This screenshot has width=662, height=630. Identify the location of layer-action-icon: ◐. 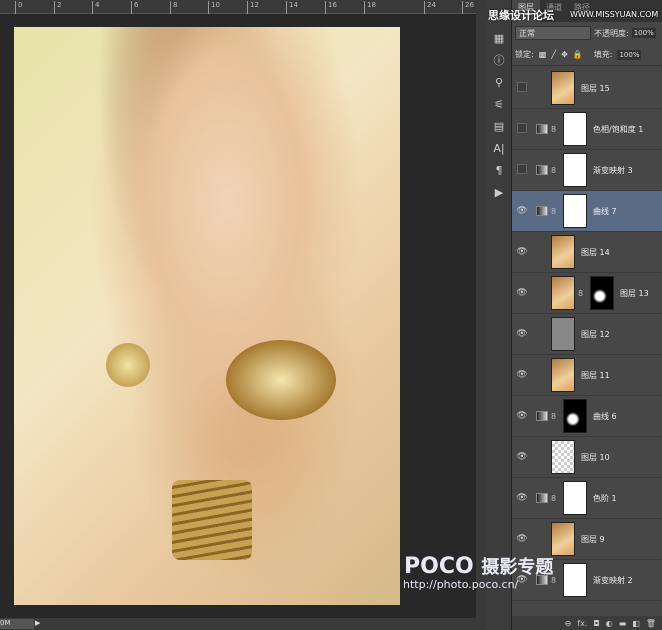
(609, 623).